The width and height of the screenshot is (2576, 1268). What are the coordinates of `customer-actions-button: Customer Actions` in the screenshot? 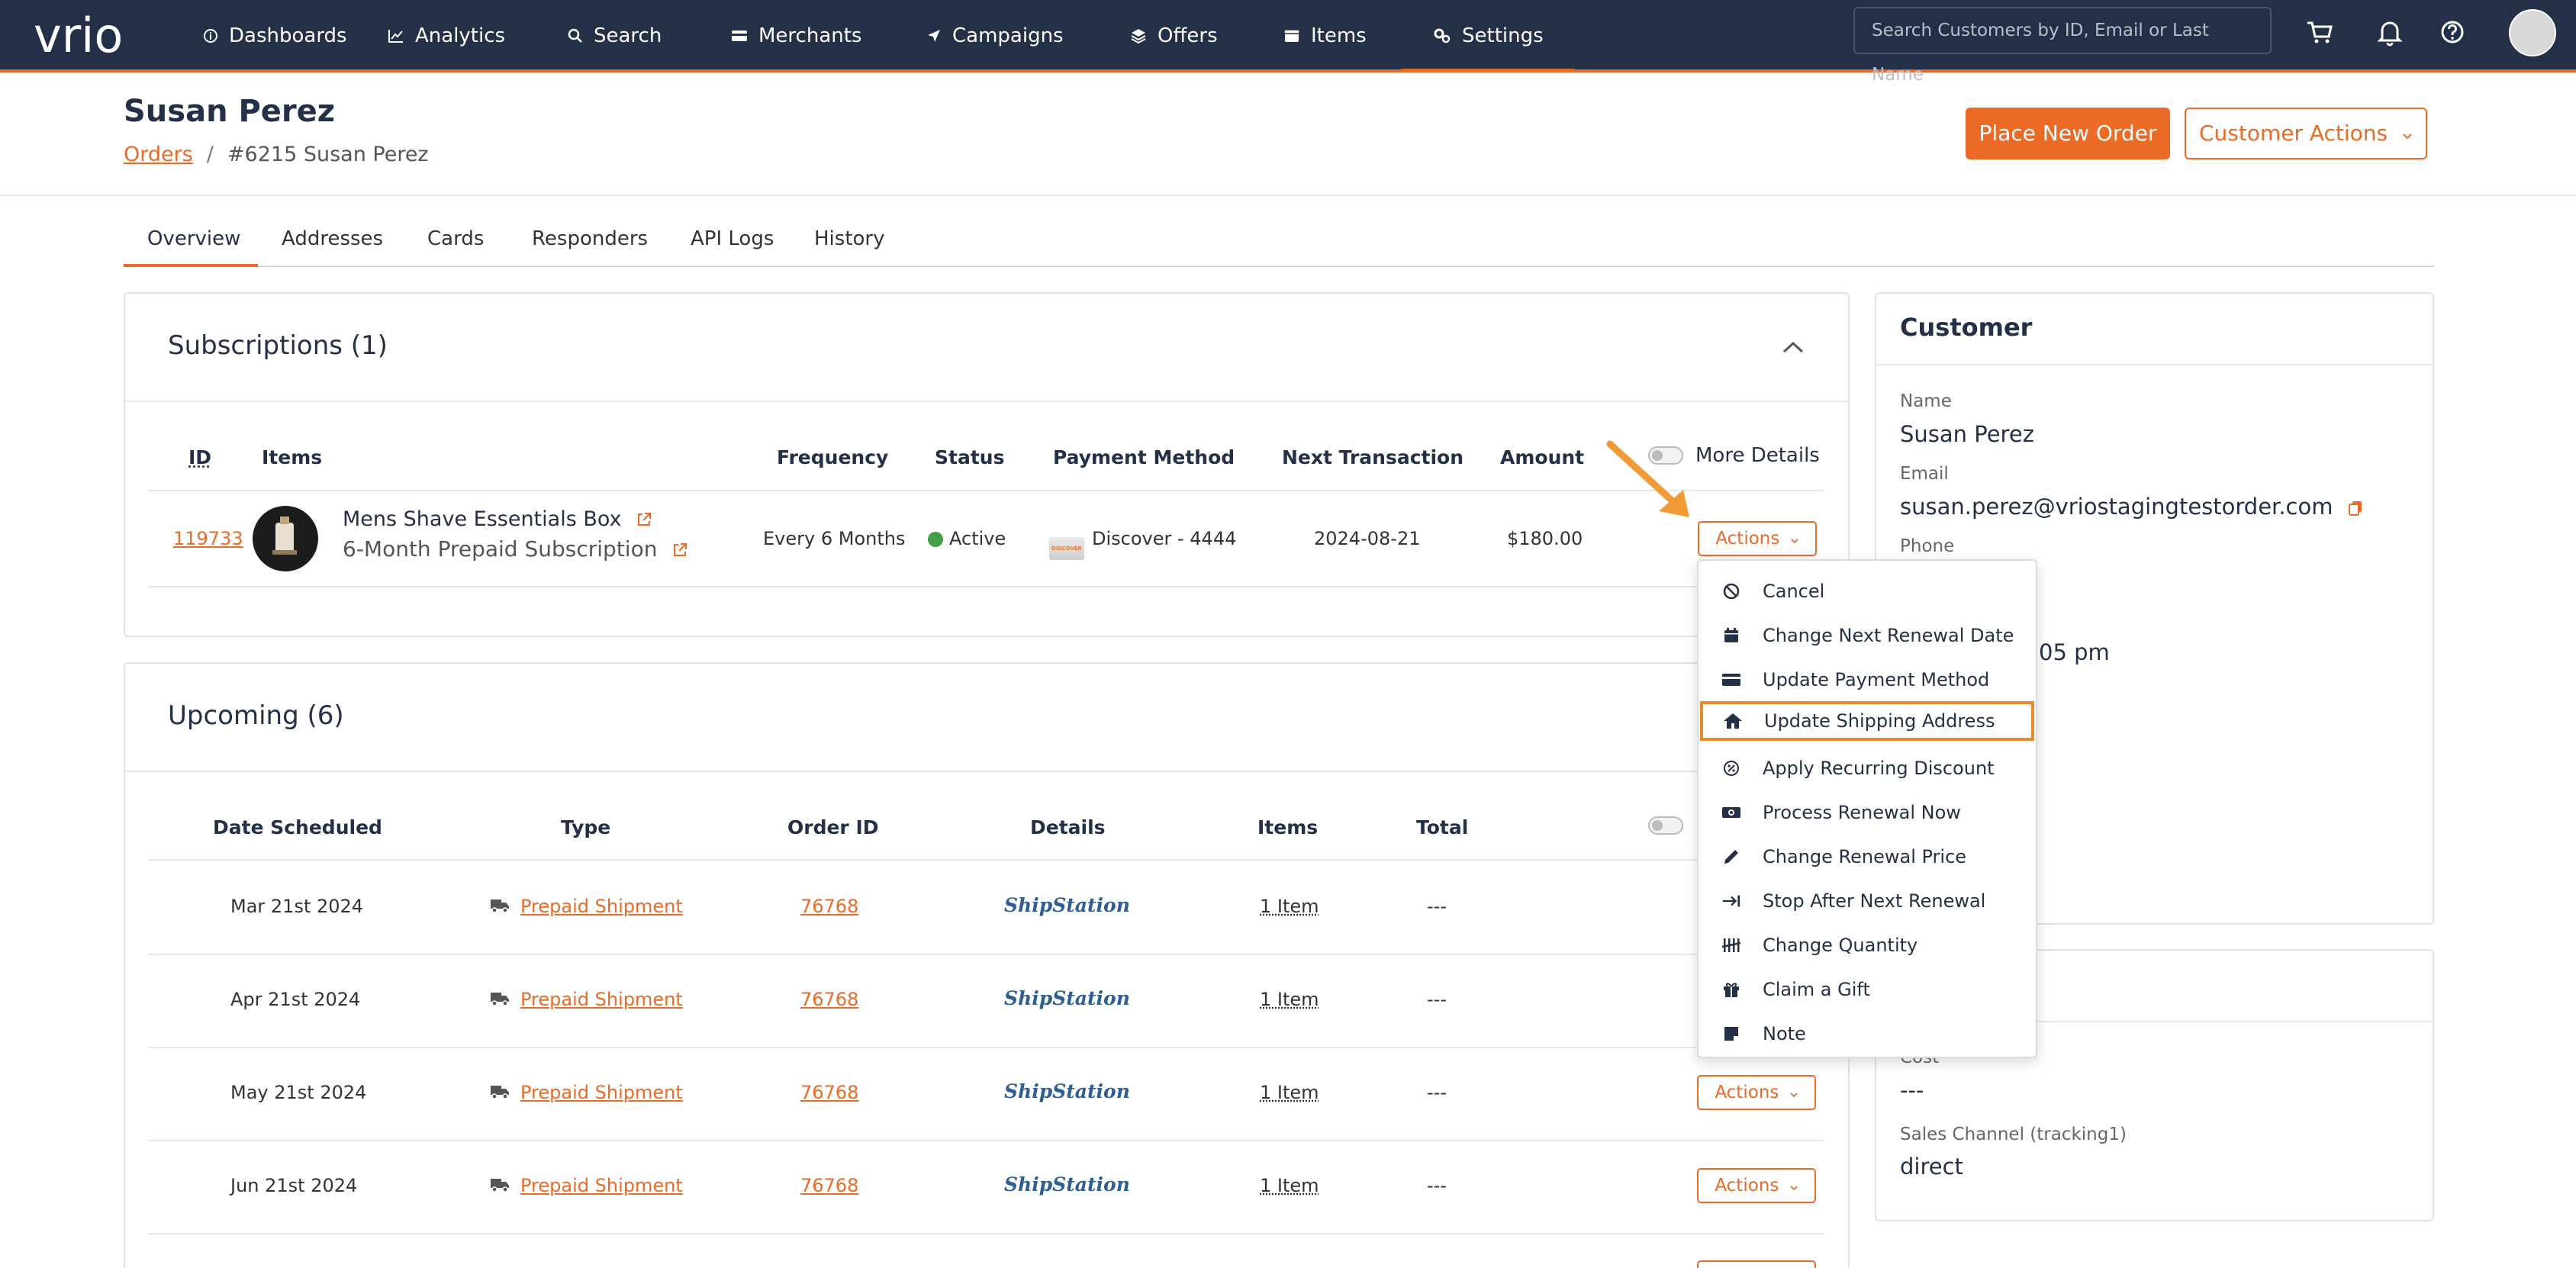 It's located at (2306, 134).